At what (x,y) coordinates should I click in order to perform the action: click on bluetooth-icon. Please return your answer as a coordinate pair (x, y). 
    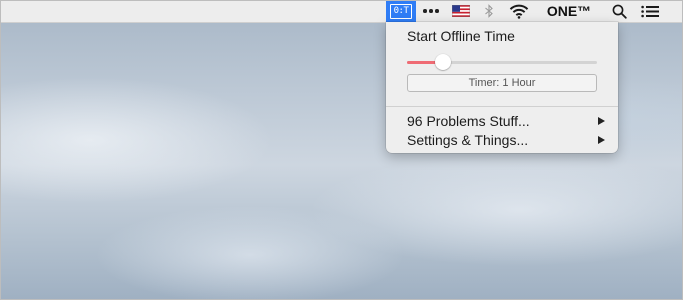
    Looking at the image, I should click on (489, 11).